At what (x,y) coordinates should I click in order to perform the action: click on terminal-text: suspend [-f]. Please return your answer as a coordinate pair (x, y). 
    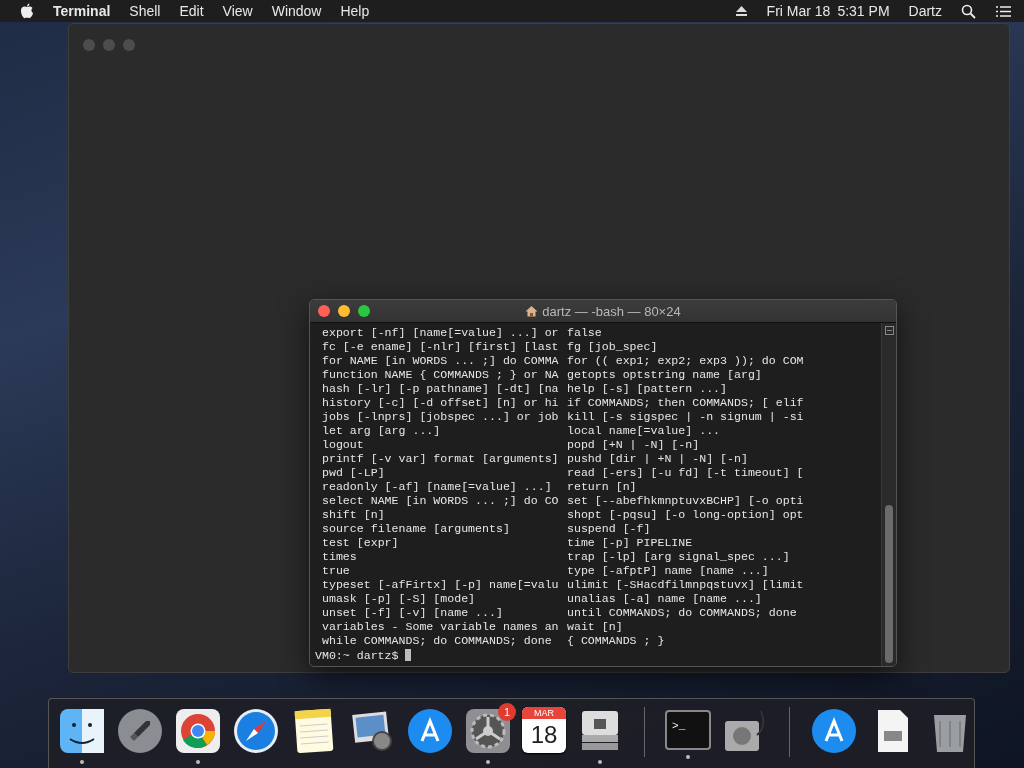
    Looking at the image, I should click on (609, 529).